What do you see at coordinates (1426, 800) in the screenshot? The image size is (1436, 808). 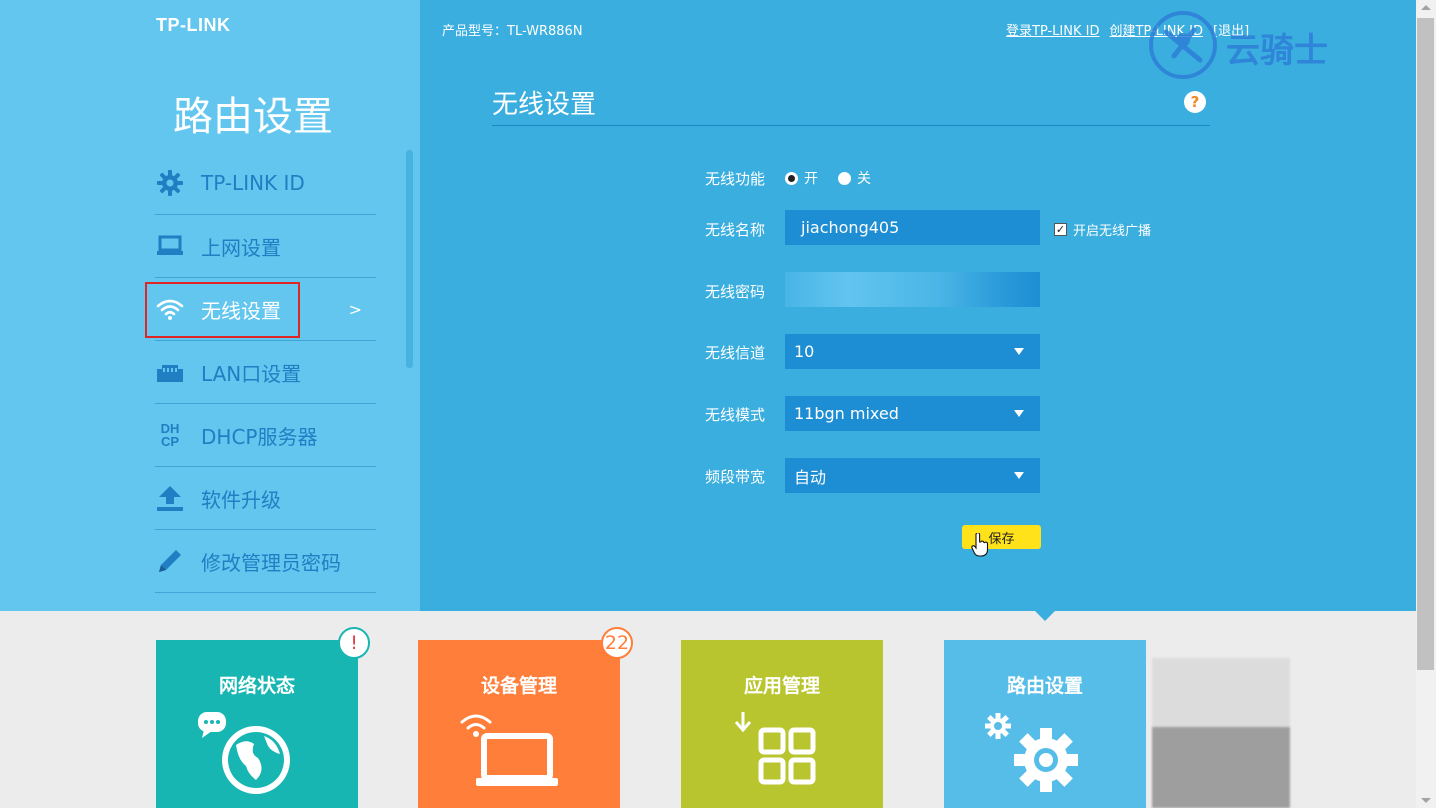 I see `scroll-down-icon` at bounding box center [1426, 800].